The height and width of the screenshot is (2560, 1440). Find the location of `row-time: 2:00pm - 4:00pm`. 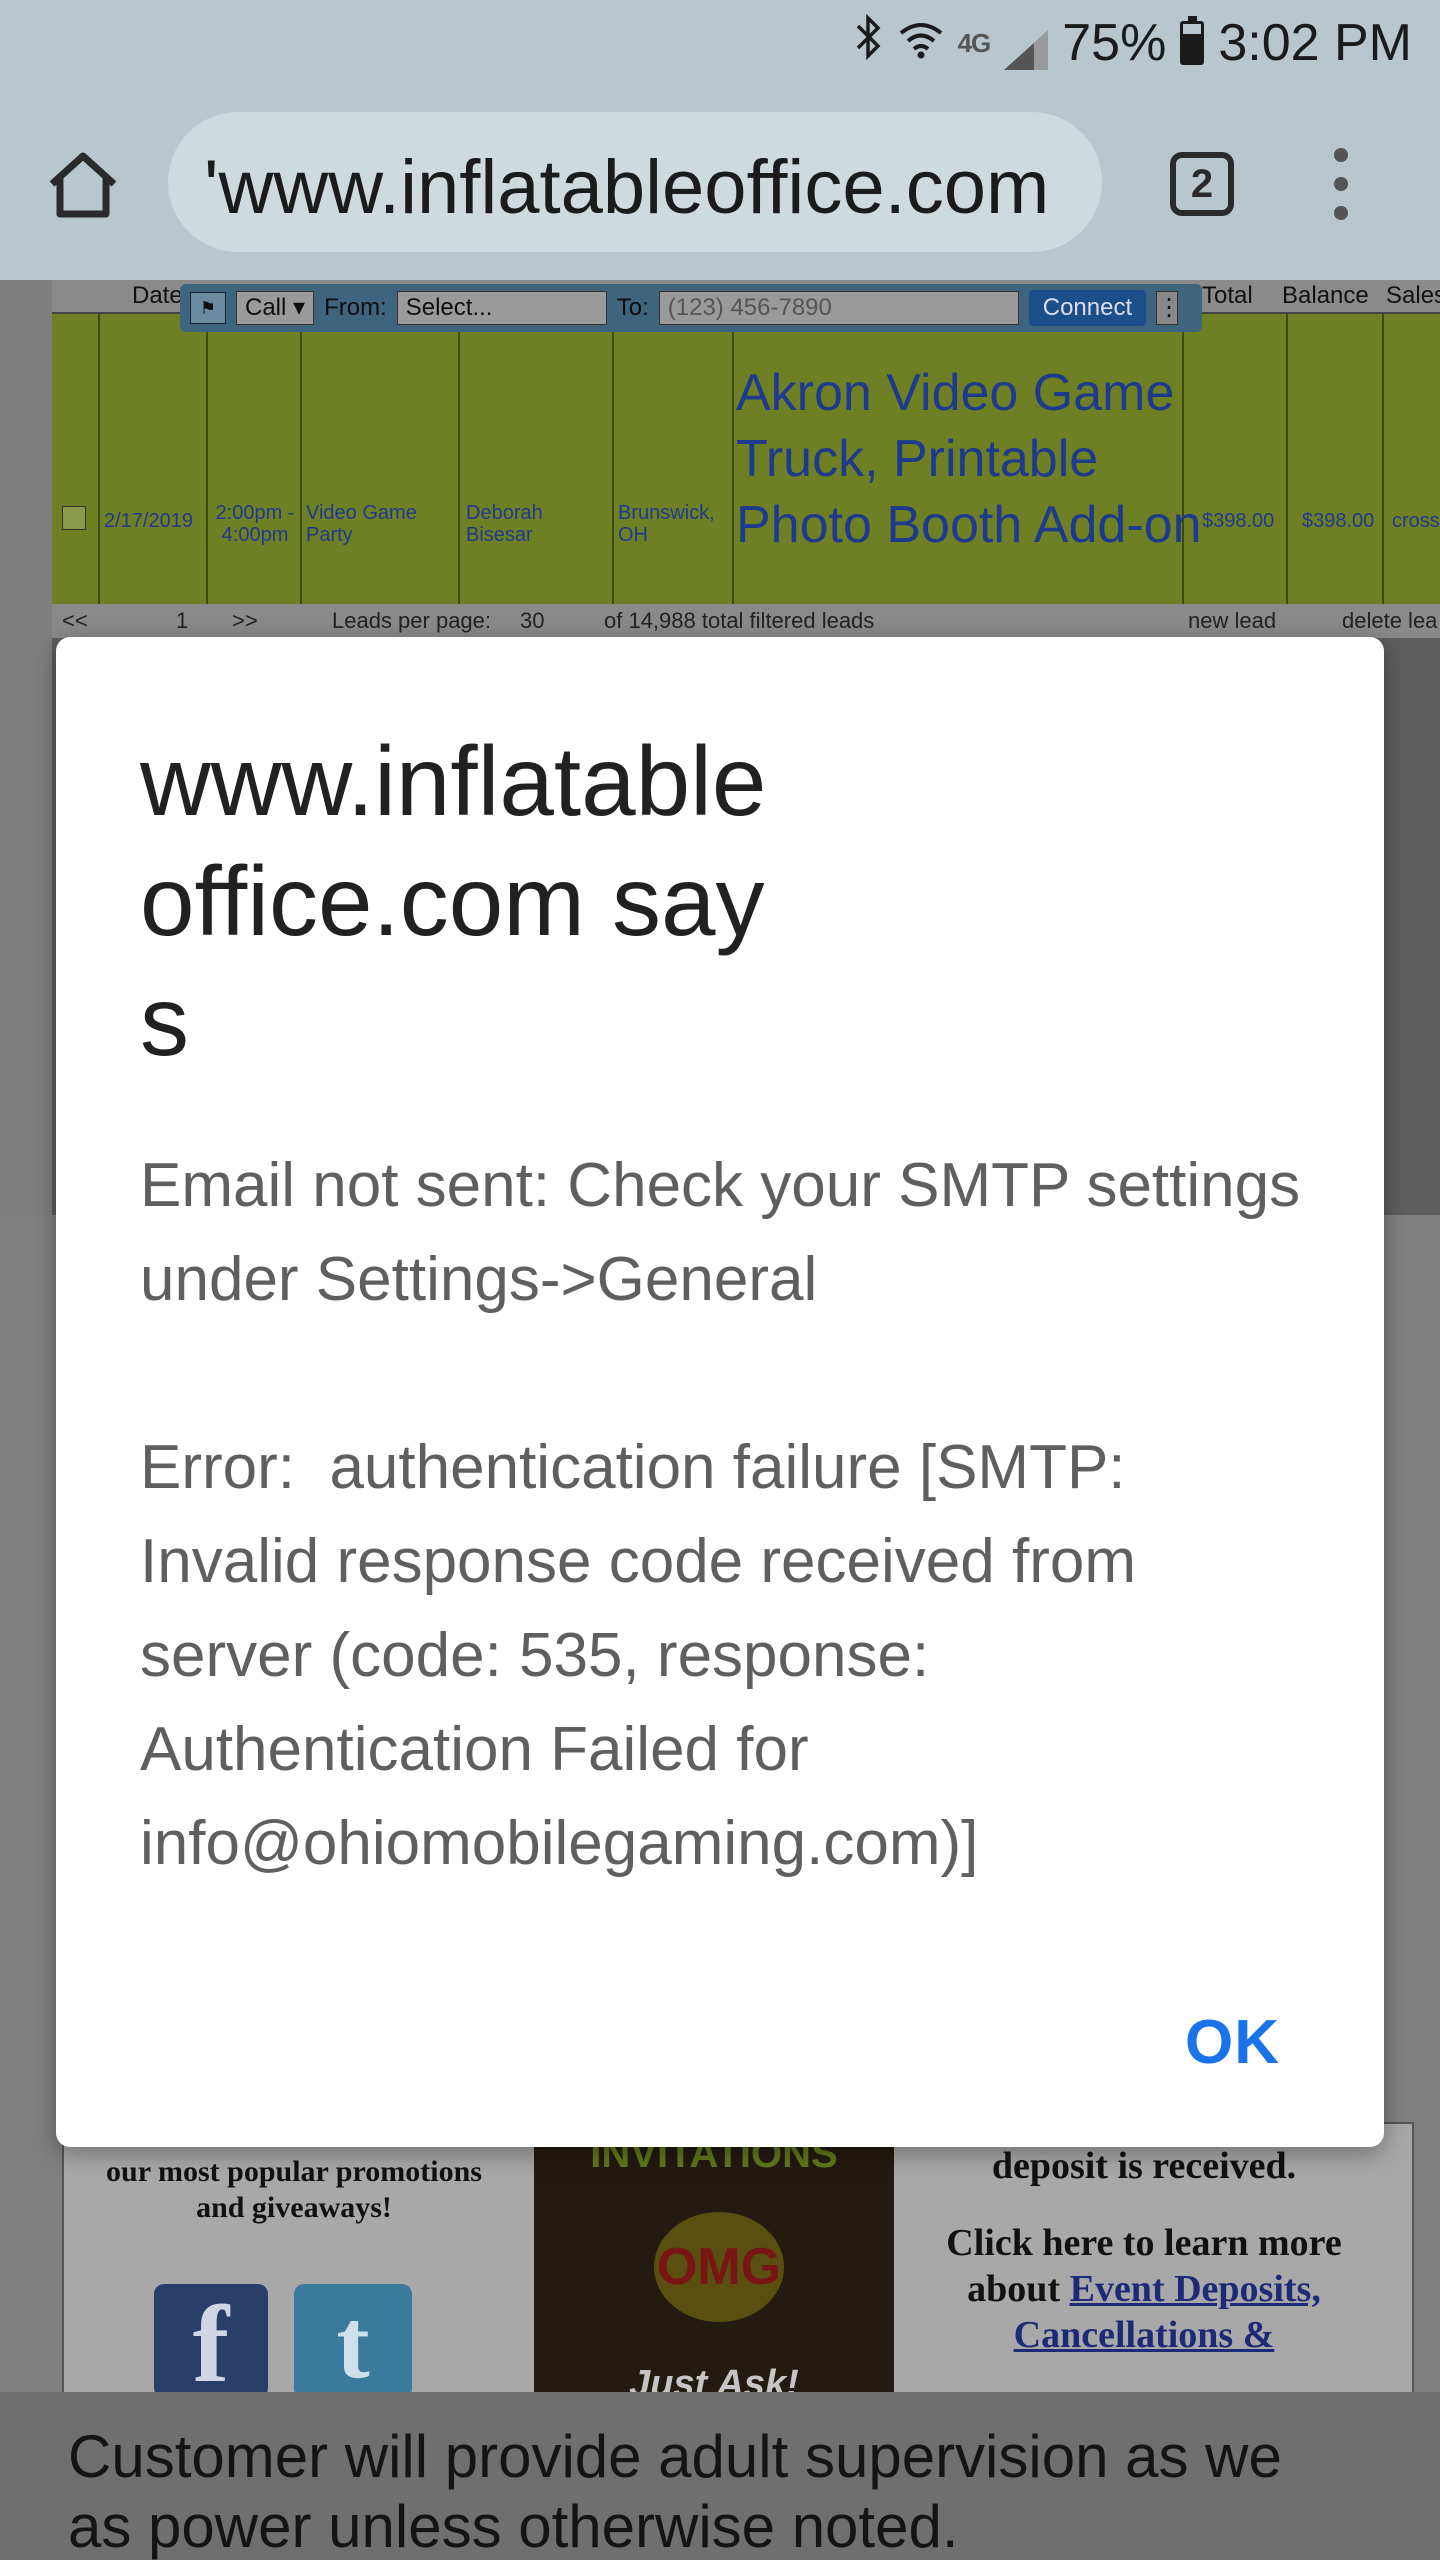

row-time: 2:00pm - 4:00pm is located at coordinates (255, 524).